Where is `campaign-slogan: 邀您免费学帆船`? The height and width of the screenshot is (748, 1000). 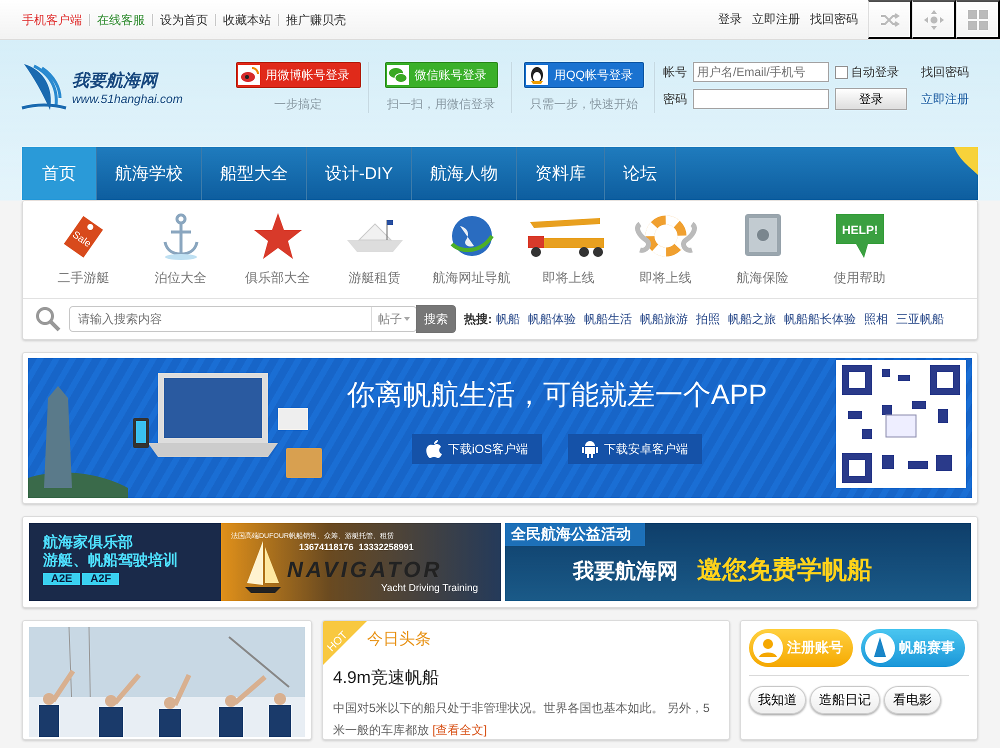
campaign-slogan: 邀您免费学帆船 is located at coordinates (784, 570).